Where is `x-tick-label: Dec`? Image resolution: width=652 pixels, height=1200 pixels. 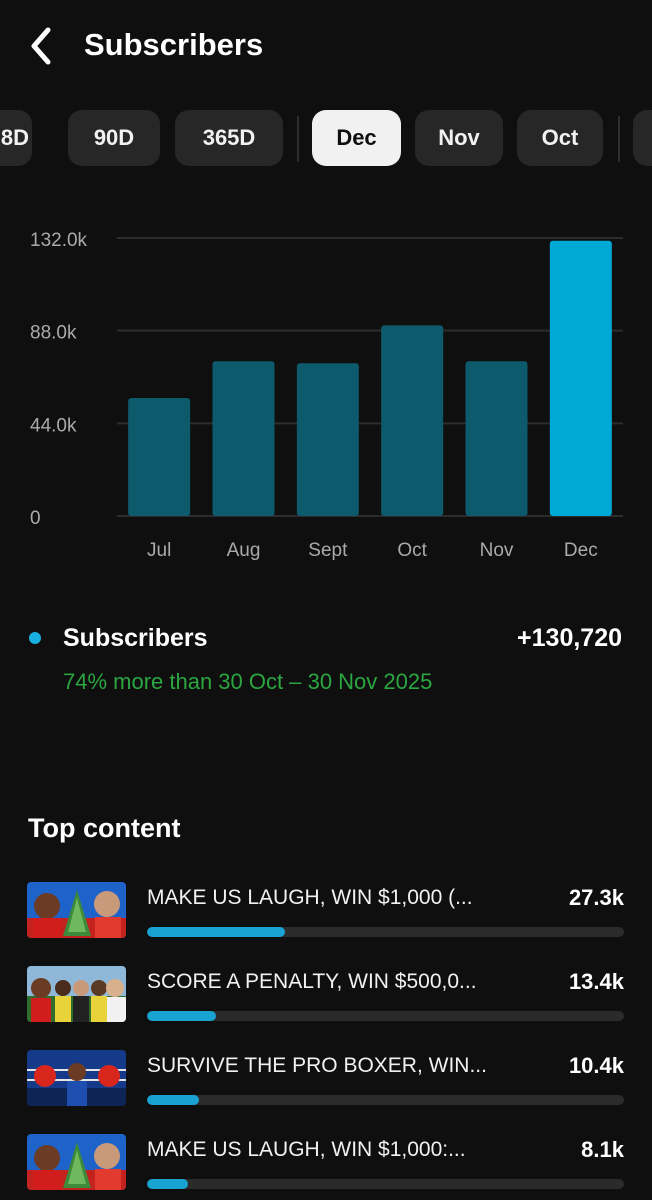 x-tick-label: Dec is located at coordinates (581, 550).